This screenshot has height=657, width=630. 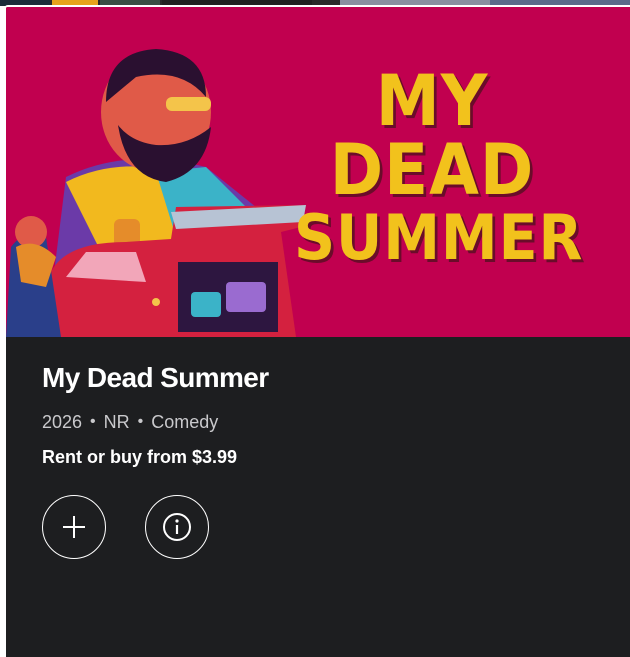 I want to click on more-info-button, so click(x=177, y=527).